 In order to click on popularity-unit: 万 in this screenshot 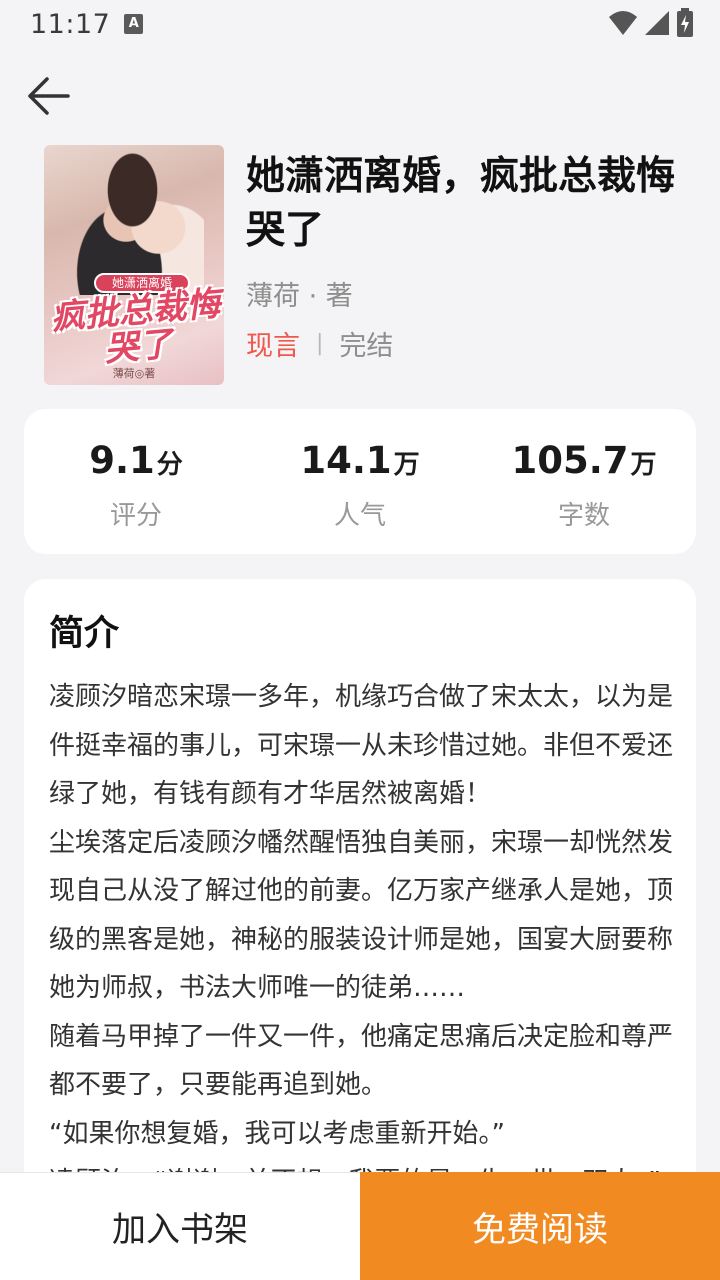, I will do `click(406, 465)`.